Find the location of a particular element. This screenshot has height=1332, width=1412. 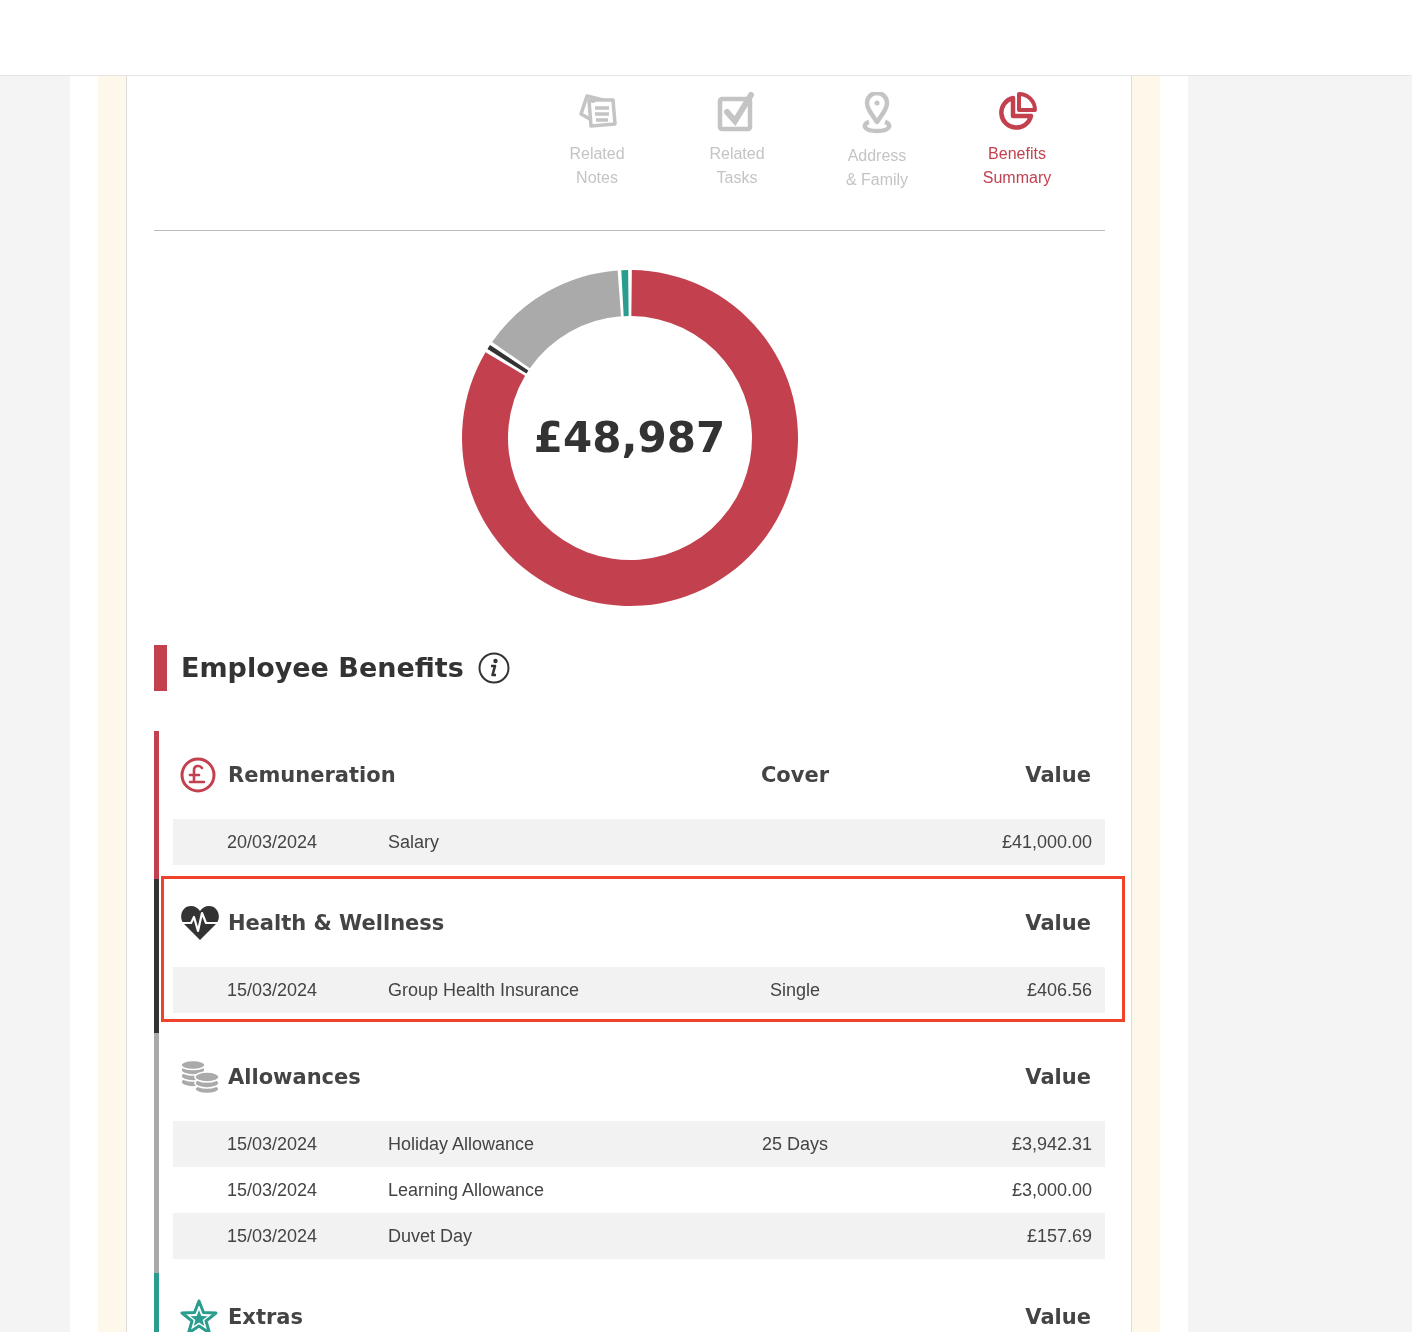

name-cell-text: Group Health Insurance is located at coordinates (484, 990).